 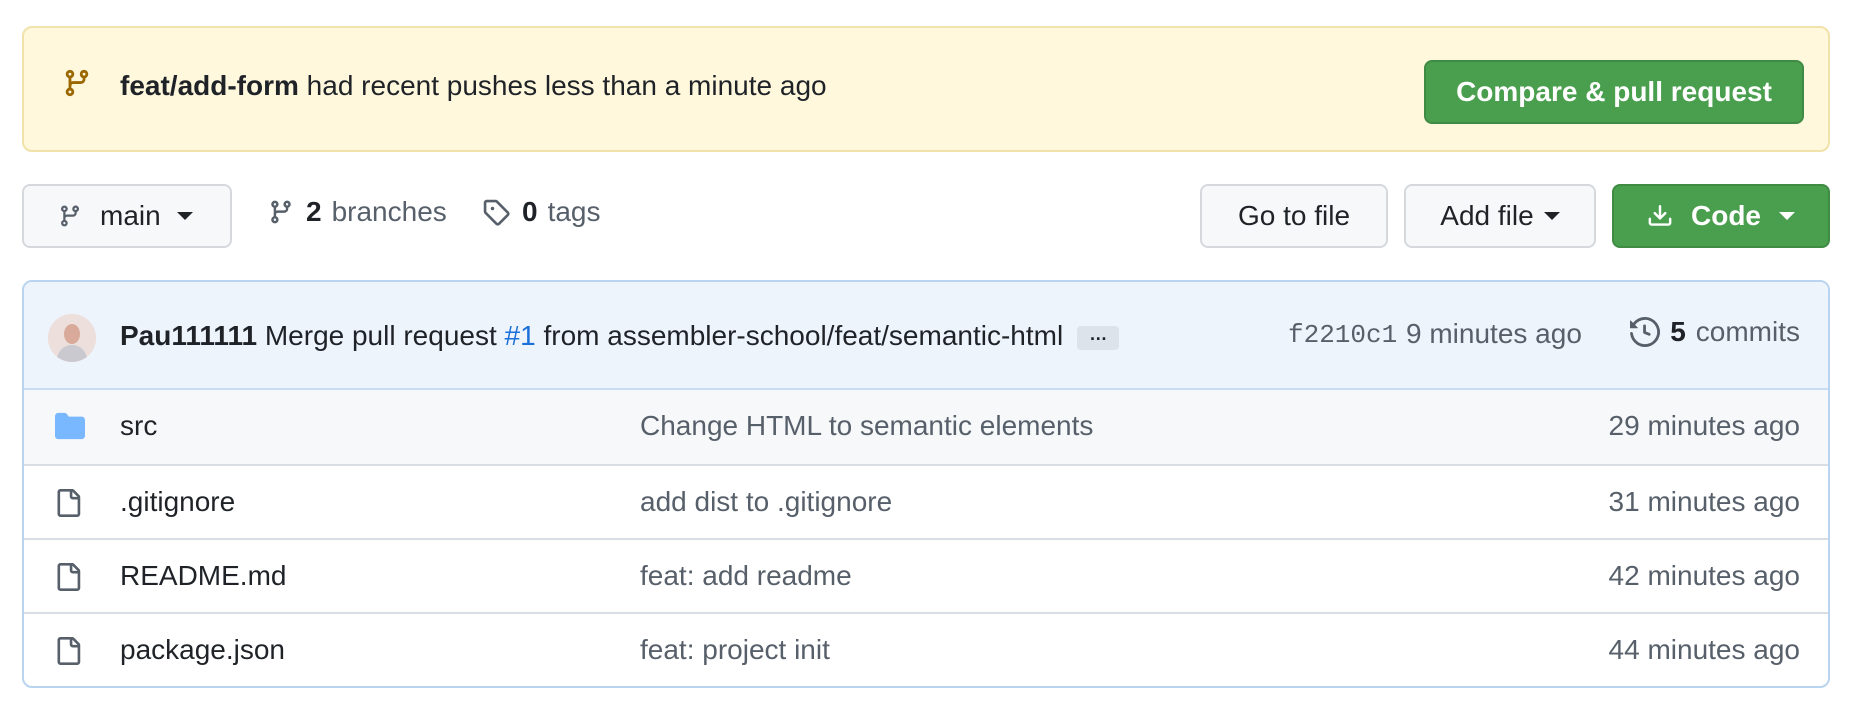 What do you see at coordinates (1678, 331) in the screenshot?
I see `commits-count: 5` at bounding box center [1678, 331].